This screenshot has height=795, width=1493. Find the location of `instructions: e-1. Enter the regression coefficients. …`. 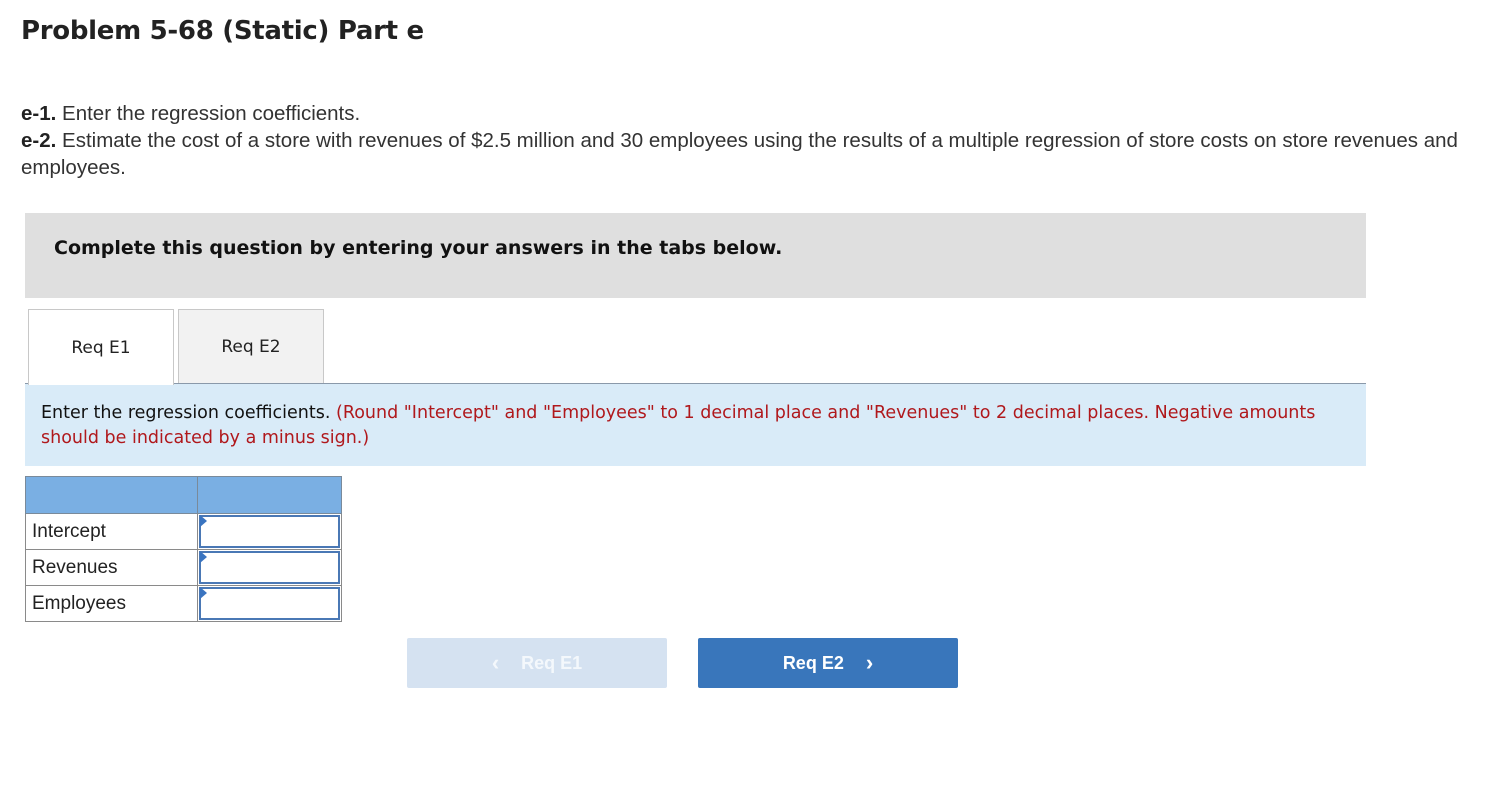

instructions: e-1. Enter the regression coefficients. … is located at coordinates (746, 140).